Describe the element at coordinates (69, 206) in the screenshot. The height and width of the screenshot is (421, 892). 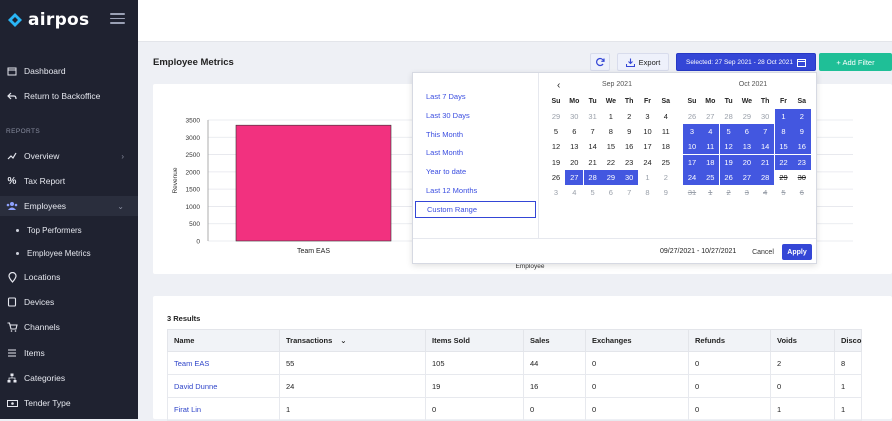
I see `sidebar-item-employees: Employees ⌄` at that location.